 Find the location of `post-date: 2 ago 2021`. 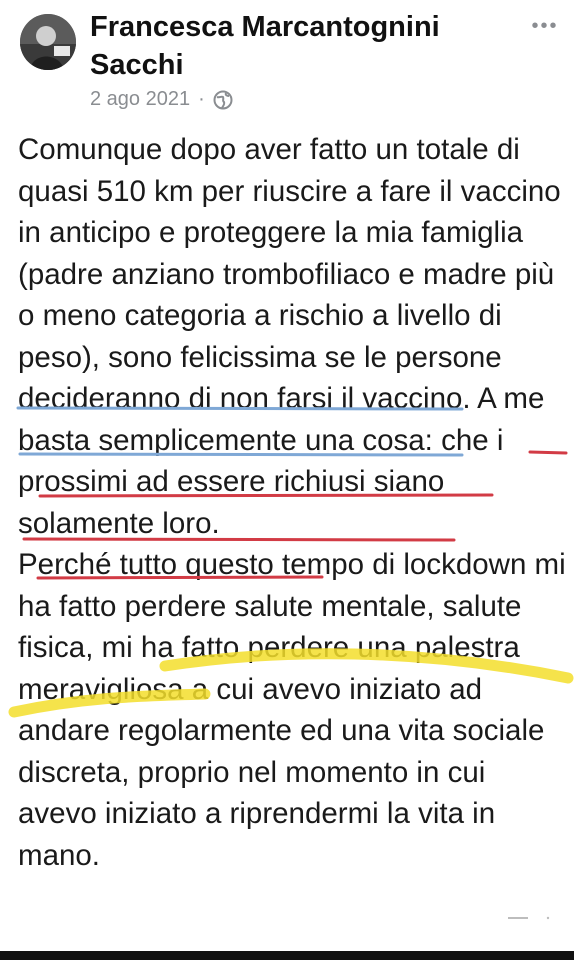

post-date: 2 ago 2021 is located at coordinates (140, 99).